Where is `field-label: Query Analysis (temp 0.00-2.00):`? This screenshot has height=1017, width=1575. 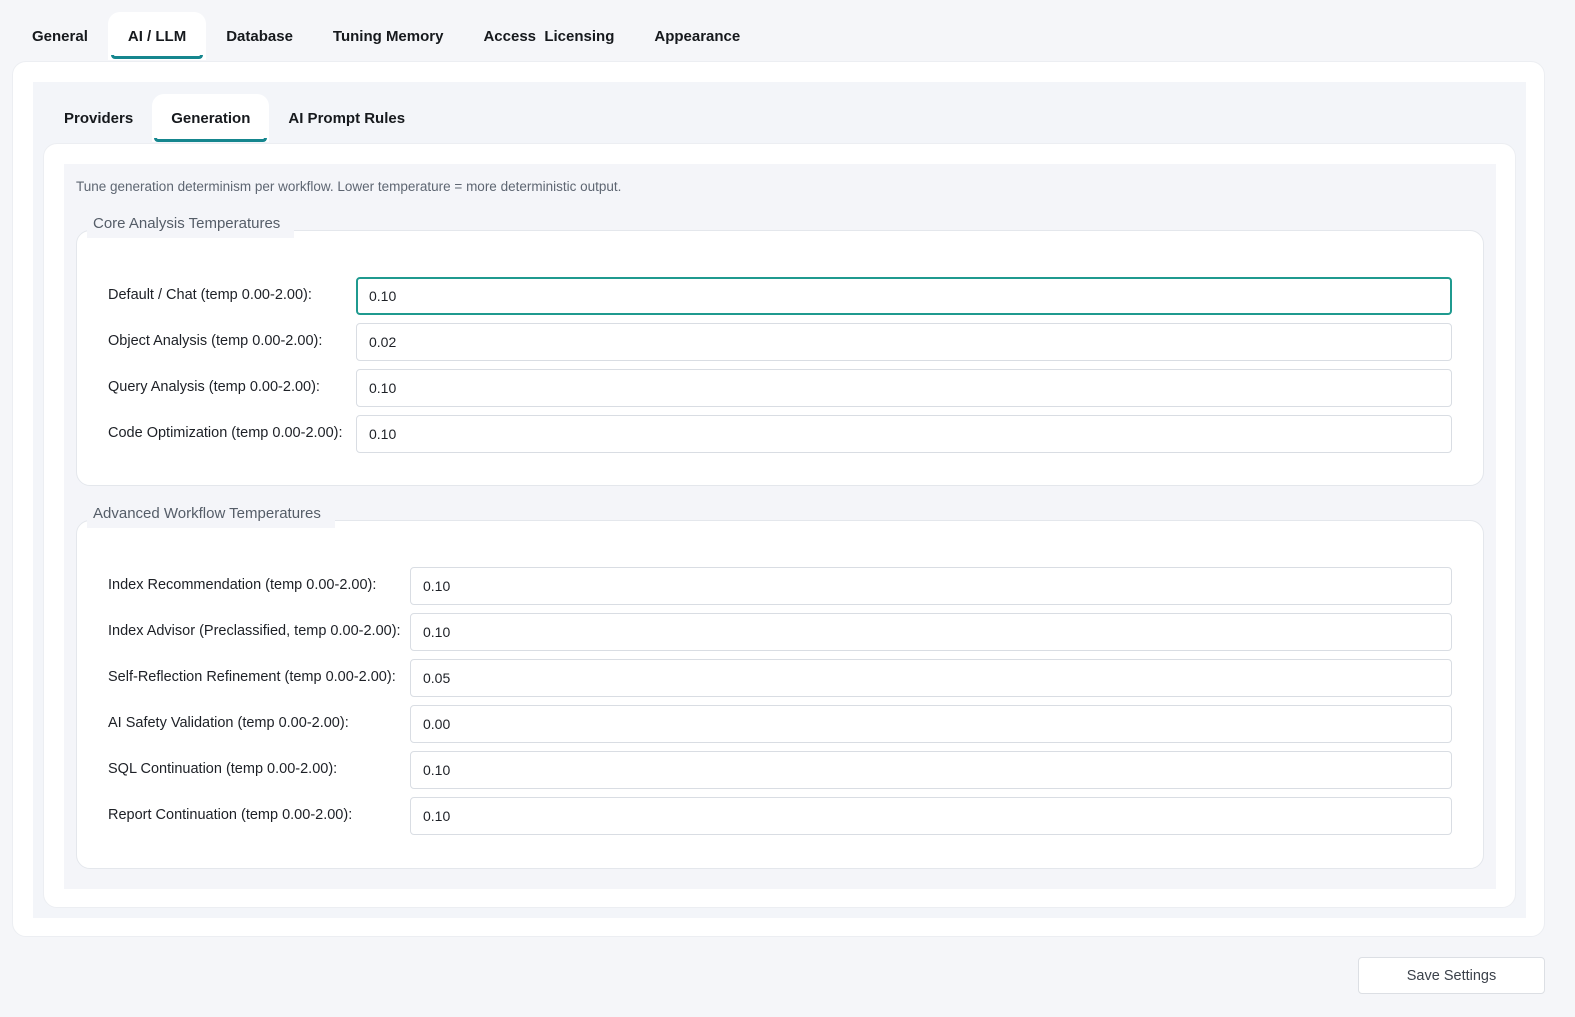
field-label: Query Analysis (temp 0.00-2.00): is located at coordinates (214, 387).